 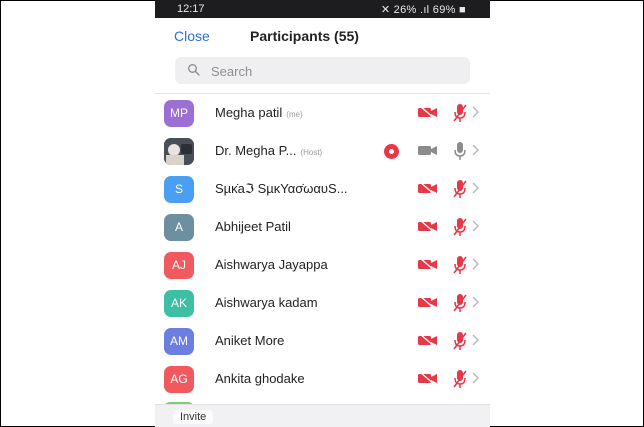 What do you see at coordinates (179, 341) in the screenshot?
I see `avatar: AM` at bounding box center [179, 341].